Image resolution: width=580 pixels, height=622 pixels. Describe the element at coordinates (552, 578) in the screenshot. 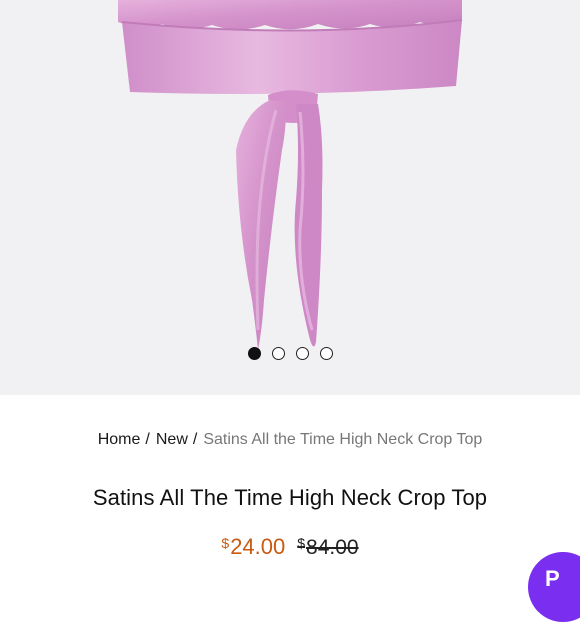

I see `chat-icon: P` at that location.